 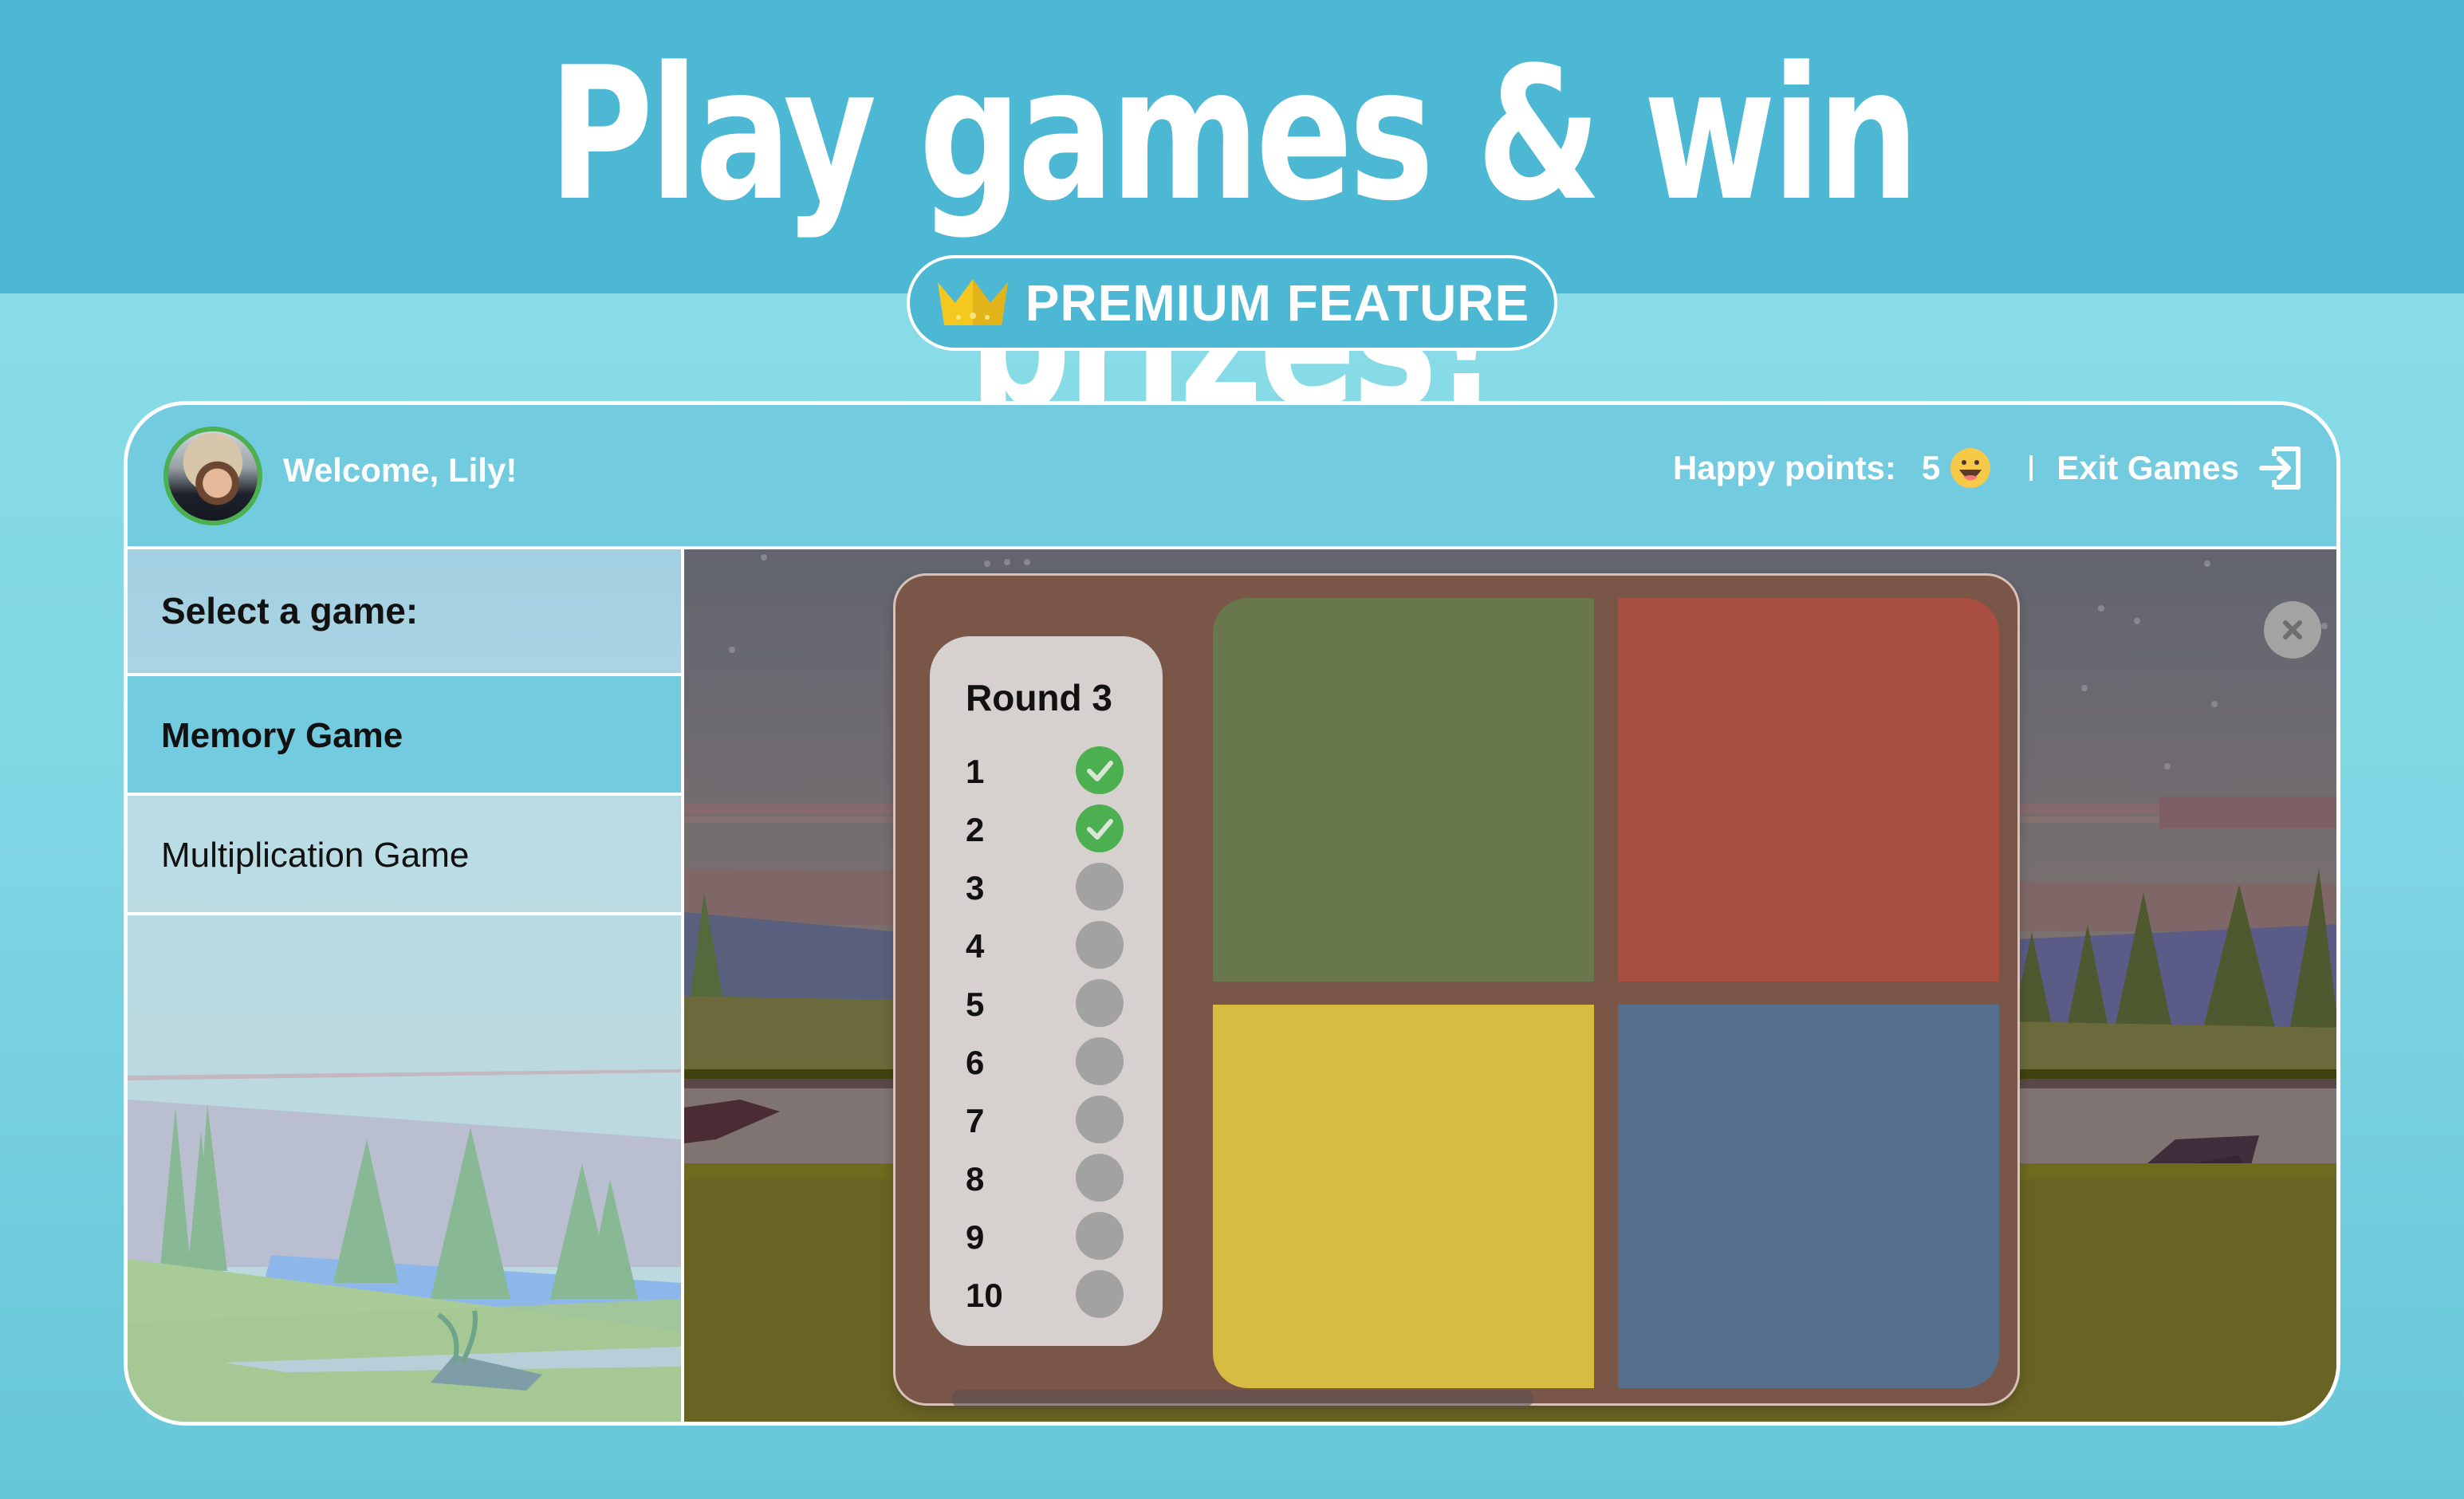 I want to click on sidebar-item-label: Memory Game, so click(x=282, y=735).